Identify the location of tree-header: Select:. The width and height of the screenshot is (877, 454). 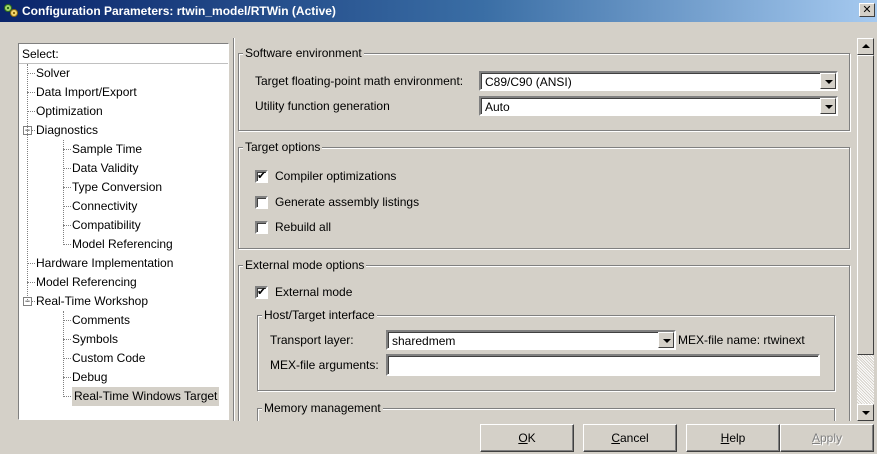
(123, 54).